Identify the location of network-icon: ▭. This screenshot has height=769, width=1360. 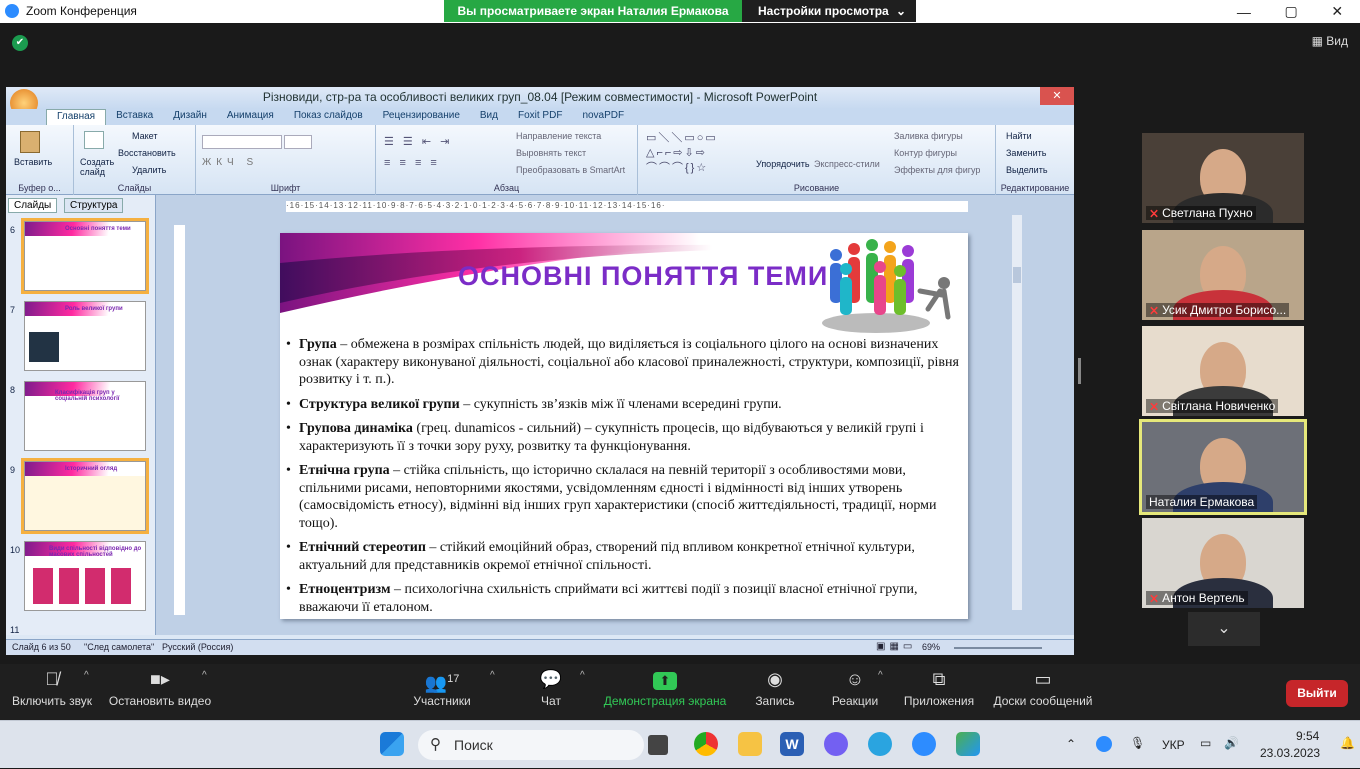
(1205, 743).